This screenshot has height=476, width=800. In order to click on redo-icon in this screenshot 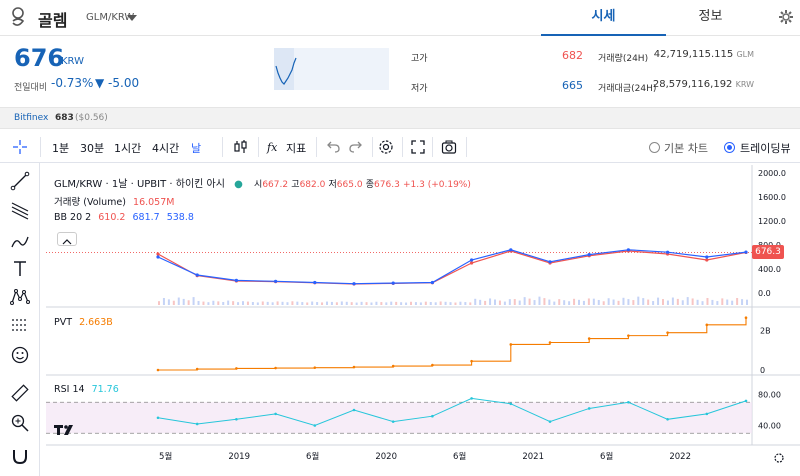, I will do `click(356, 147)`.